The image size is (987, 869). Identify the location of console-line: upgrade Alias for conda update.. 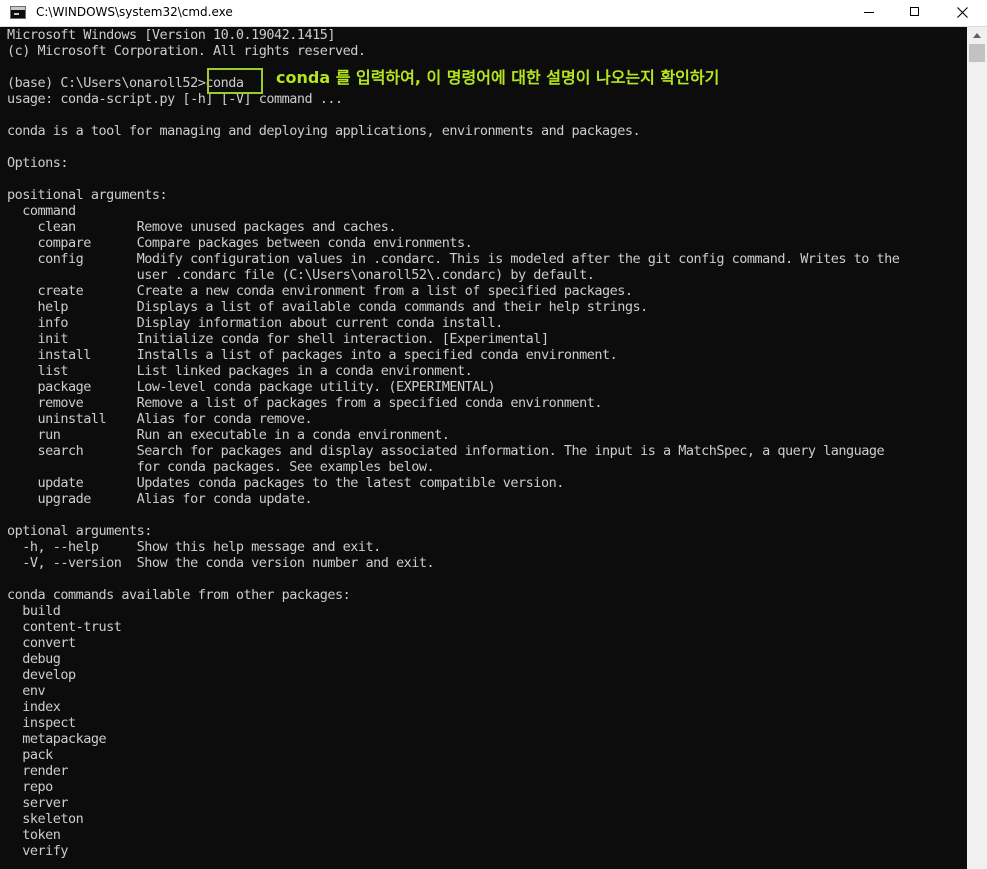
(160, 499).